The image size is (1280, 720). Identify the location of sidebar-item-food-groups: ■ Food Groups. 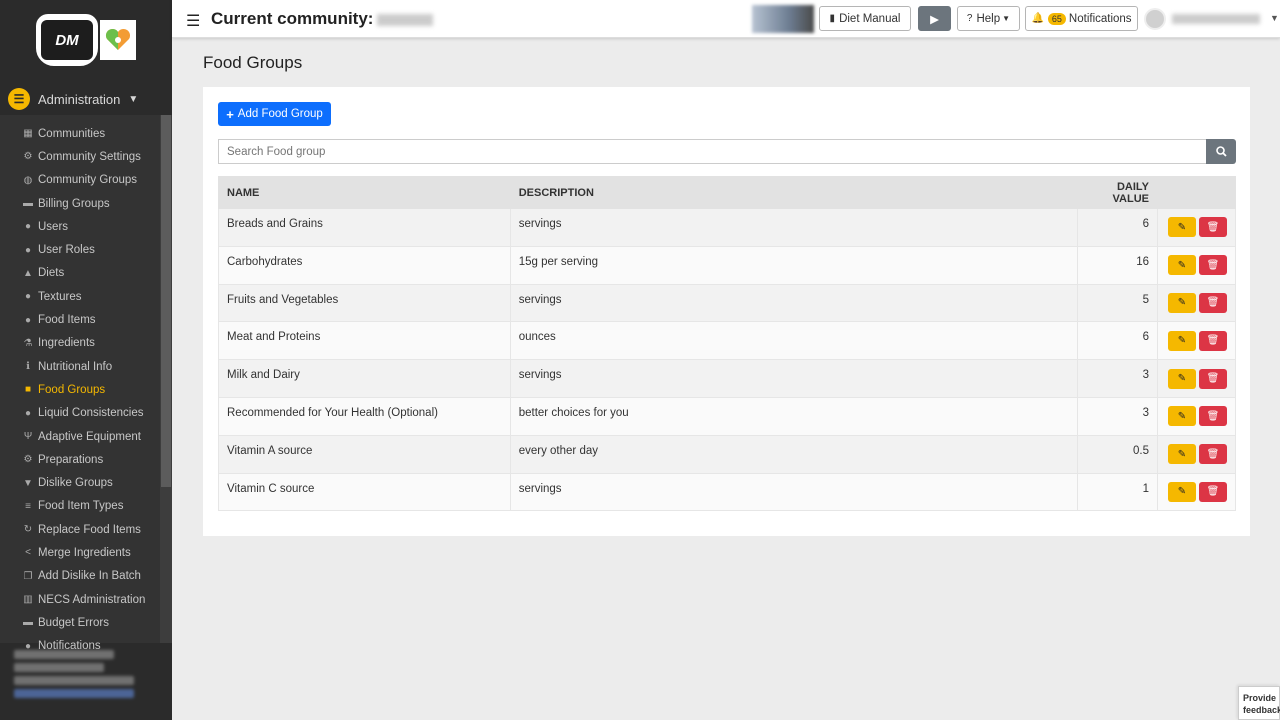
(92, 389).